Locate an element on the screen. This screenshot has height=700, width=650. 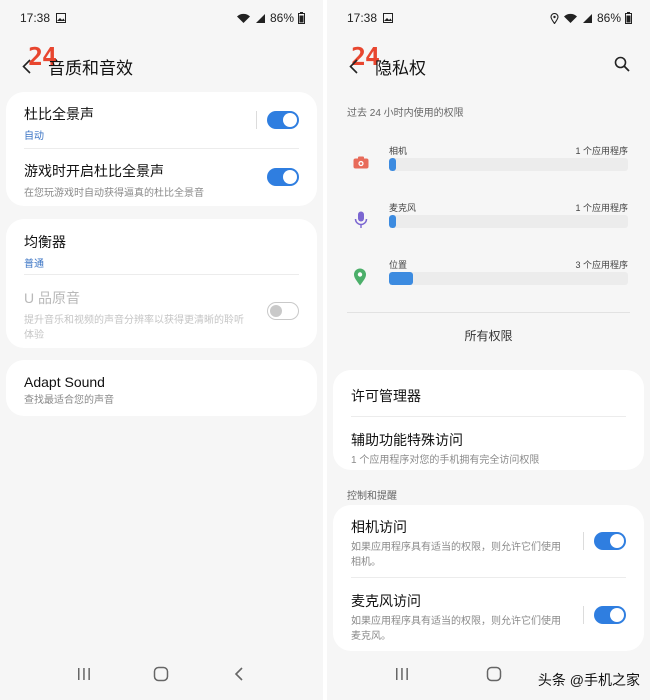
camera-access-row: 相机访问 如果应用程序具有适当的权限，则允许它们使用相机。 is located at coordinates (457, 543).